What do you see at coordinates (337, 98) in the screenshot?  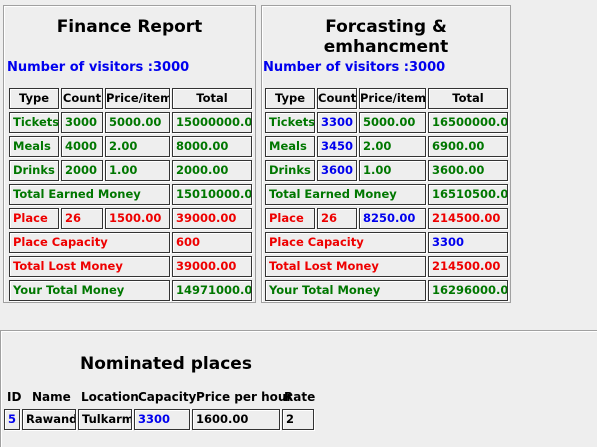 I see `forecast-header-count: Count` at bounding box center [337, 98].